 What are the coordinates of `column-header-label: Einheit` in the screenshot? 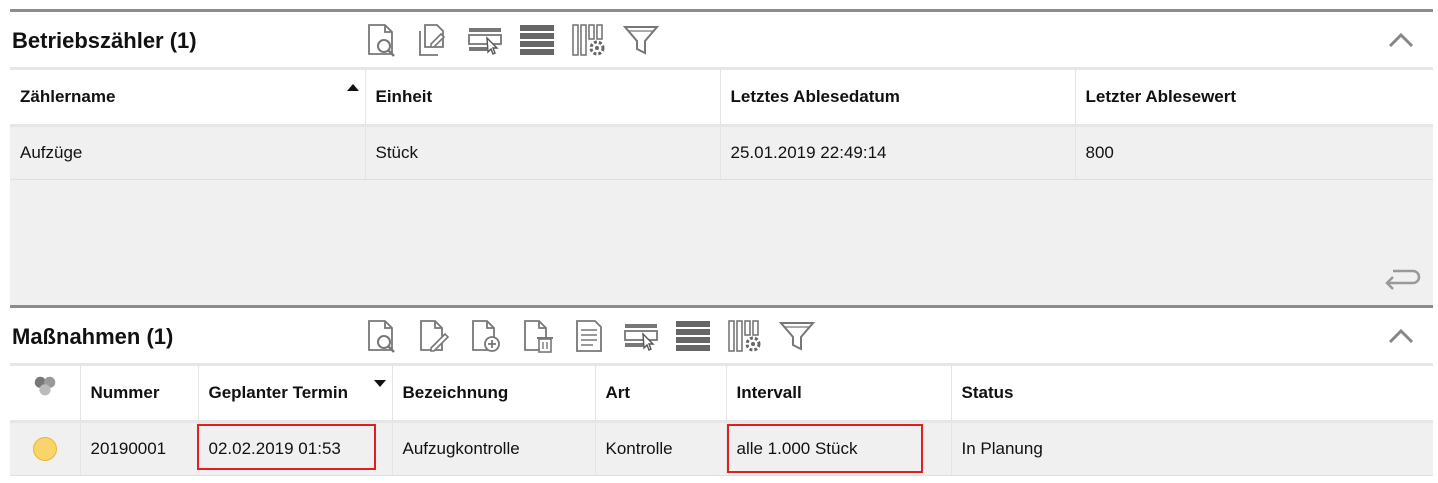 It's located at (404, 96).